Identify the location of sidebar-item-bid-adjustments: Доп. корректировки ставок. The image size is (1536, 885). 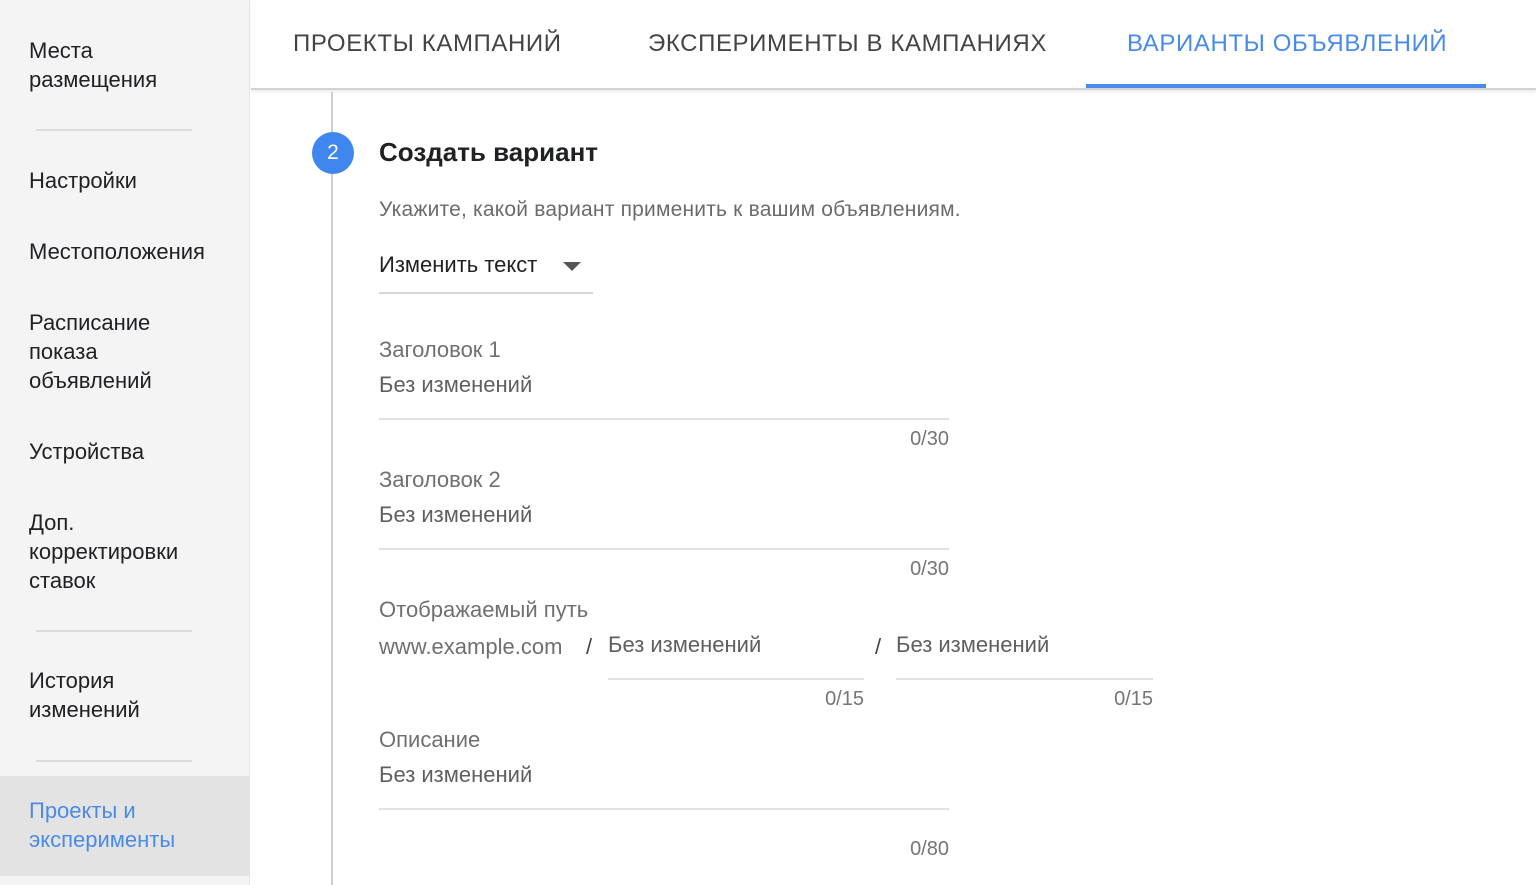
(125, 551).